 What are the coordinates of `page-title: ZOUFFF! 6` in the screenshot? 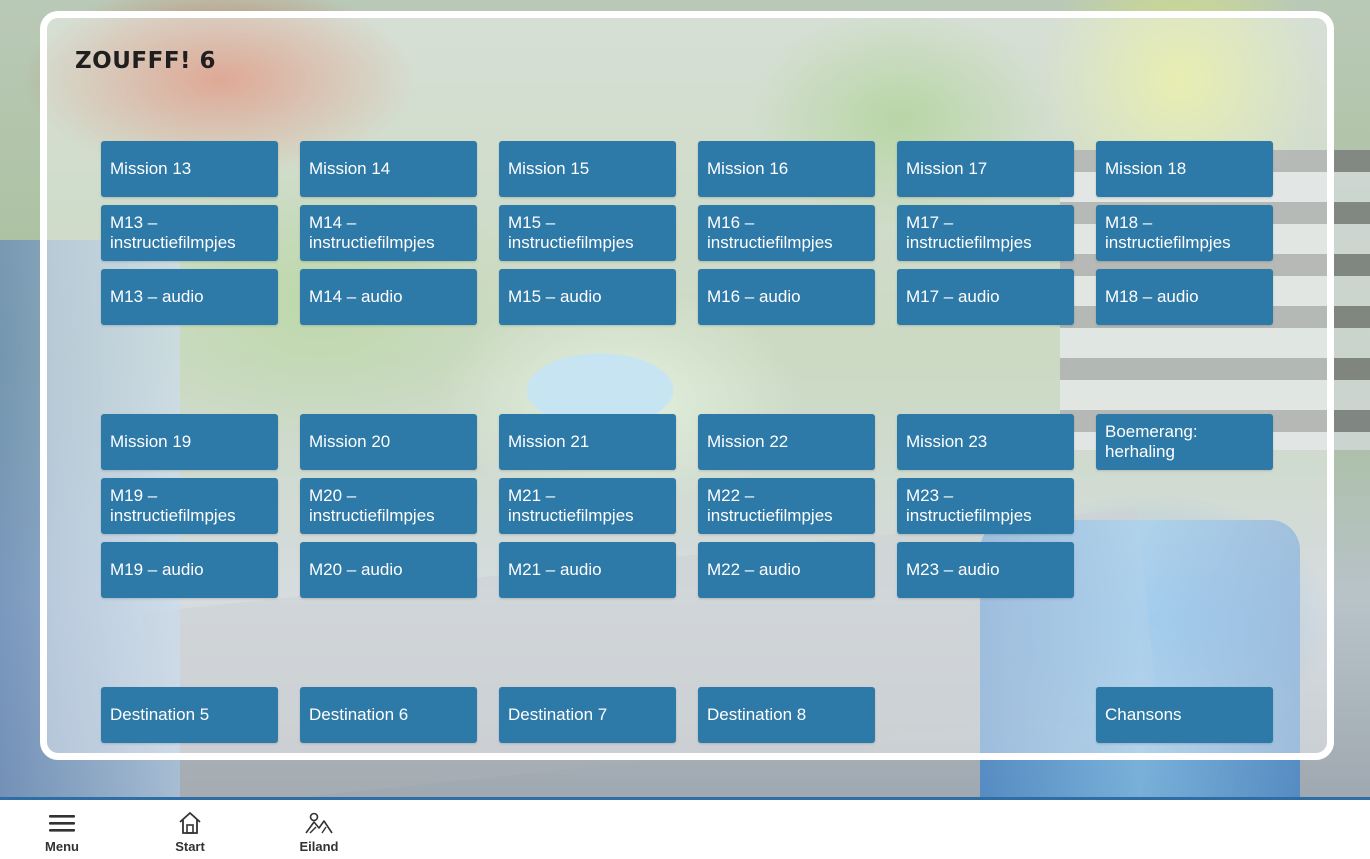 It's located at (146, 61).